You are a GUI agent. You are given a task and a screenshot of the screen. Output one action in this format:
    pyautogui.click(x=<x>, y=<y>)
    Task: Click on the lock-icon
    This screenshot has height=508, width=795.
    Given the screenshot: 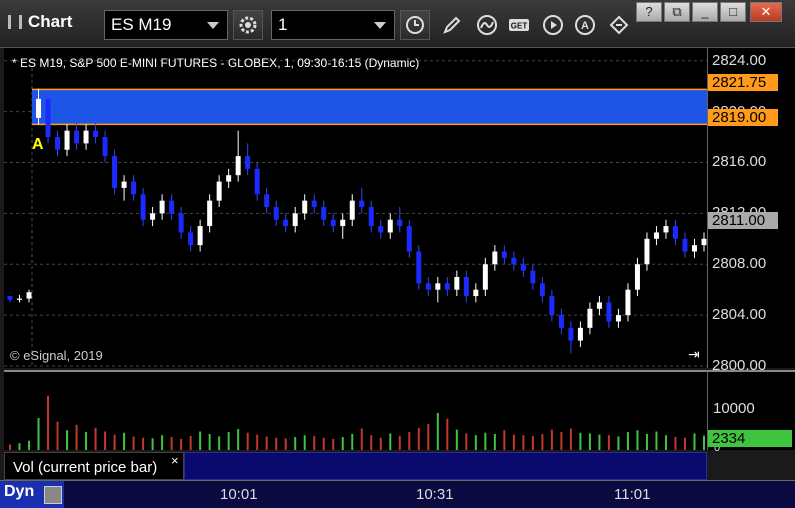 What is the action you would take?
    pyautogui.click(x=53, y=495)
    